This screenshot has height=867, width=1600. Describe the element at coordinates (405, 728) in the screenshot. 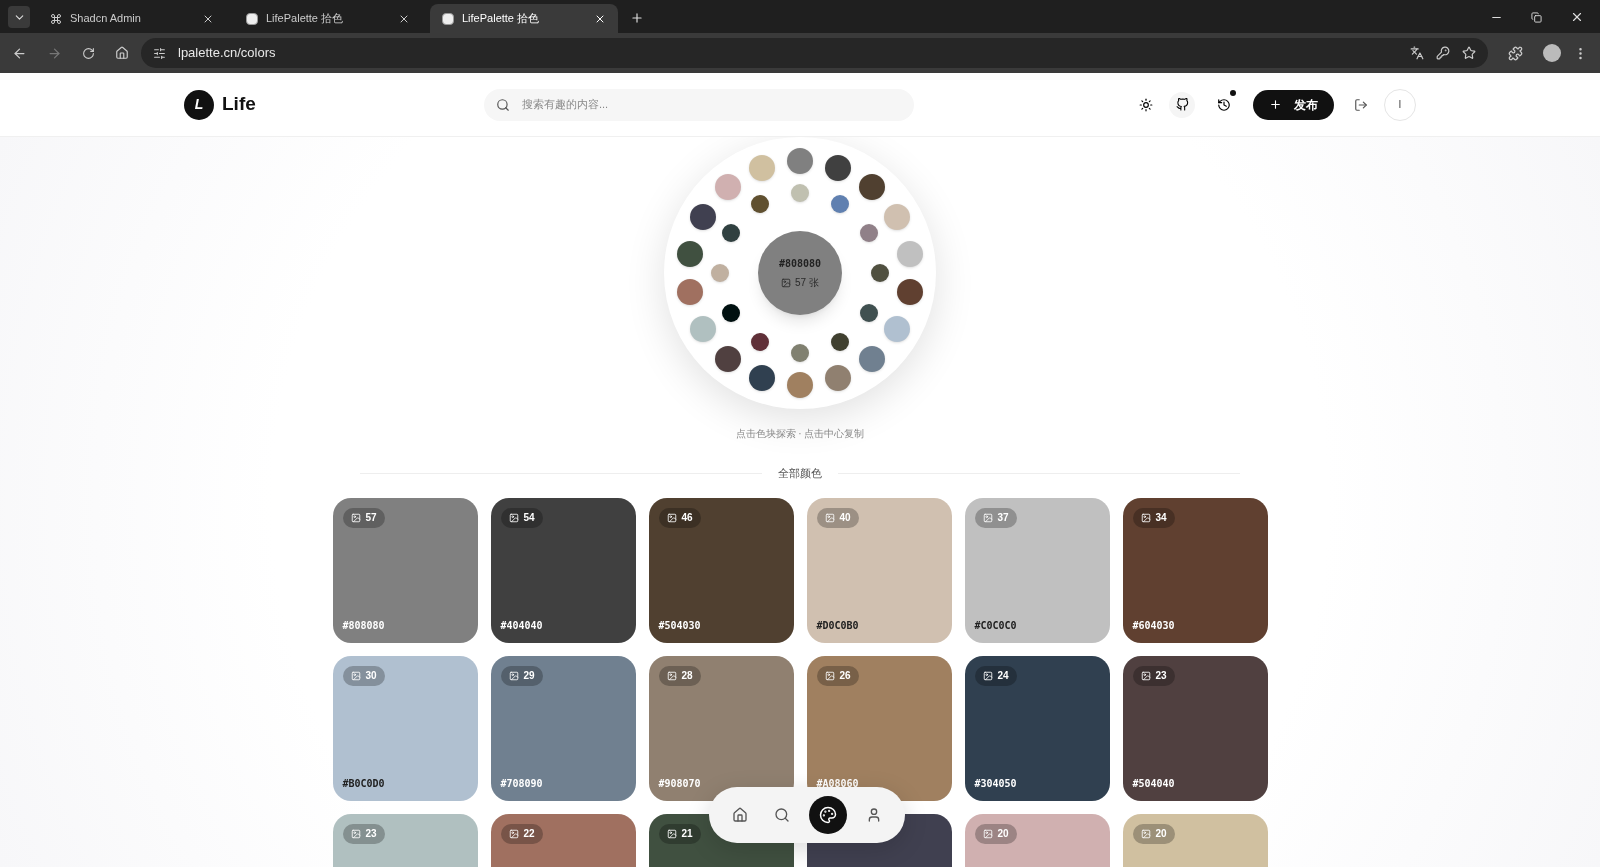

I see `color-card: 30 #B0C0D0` at that location.